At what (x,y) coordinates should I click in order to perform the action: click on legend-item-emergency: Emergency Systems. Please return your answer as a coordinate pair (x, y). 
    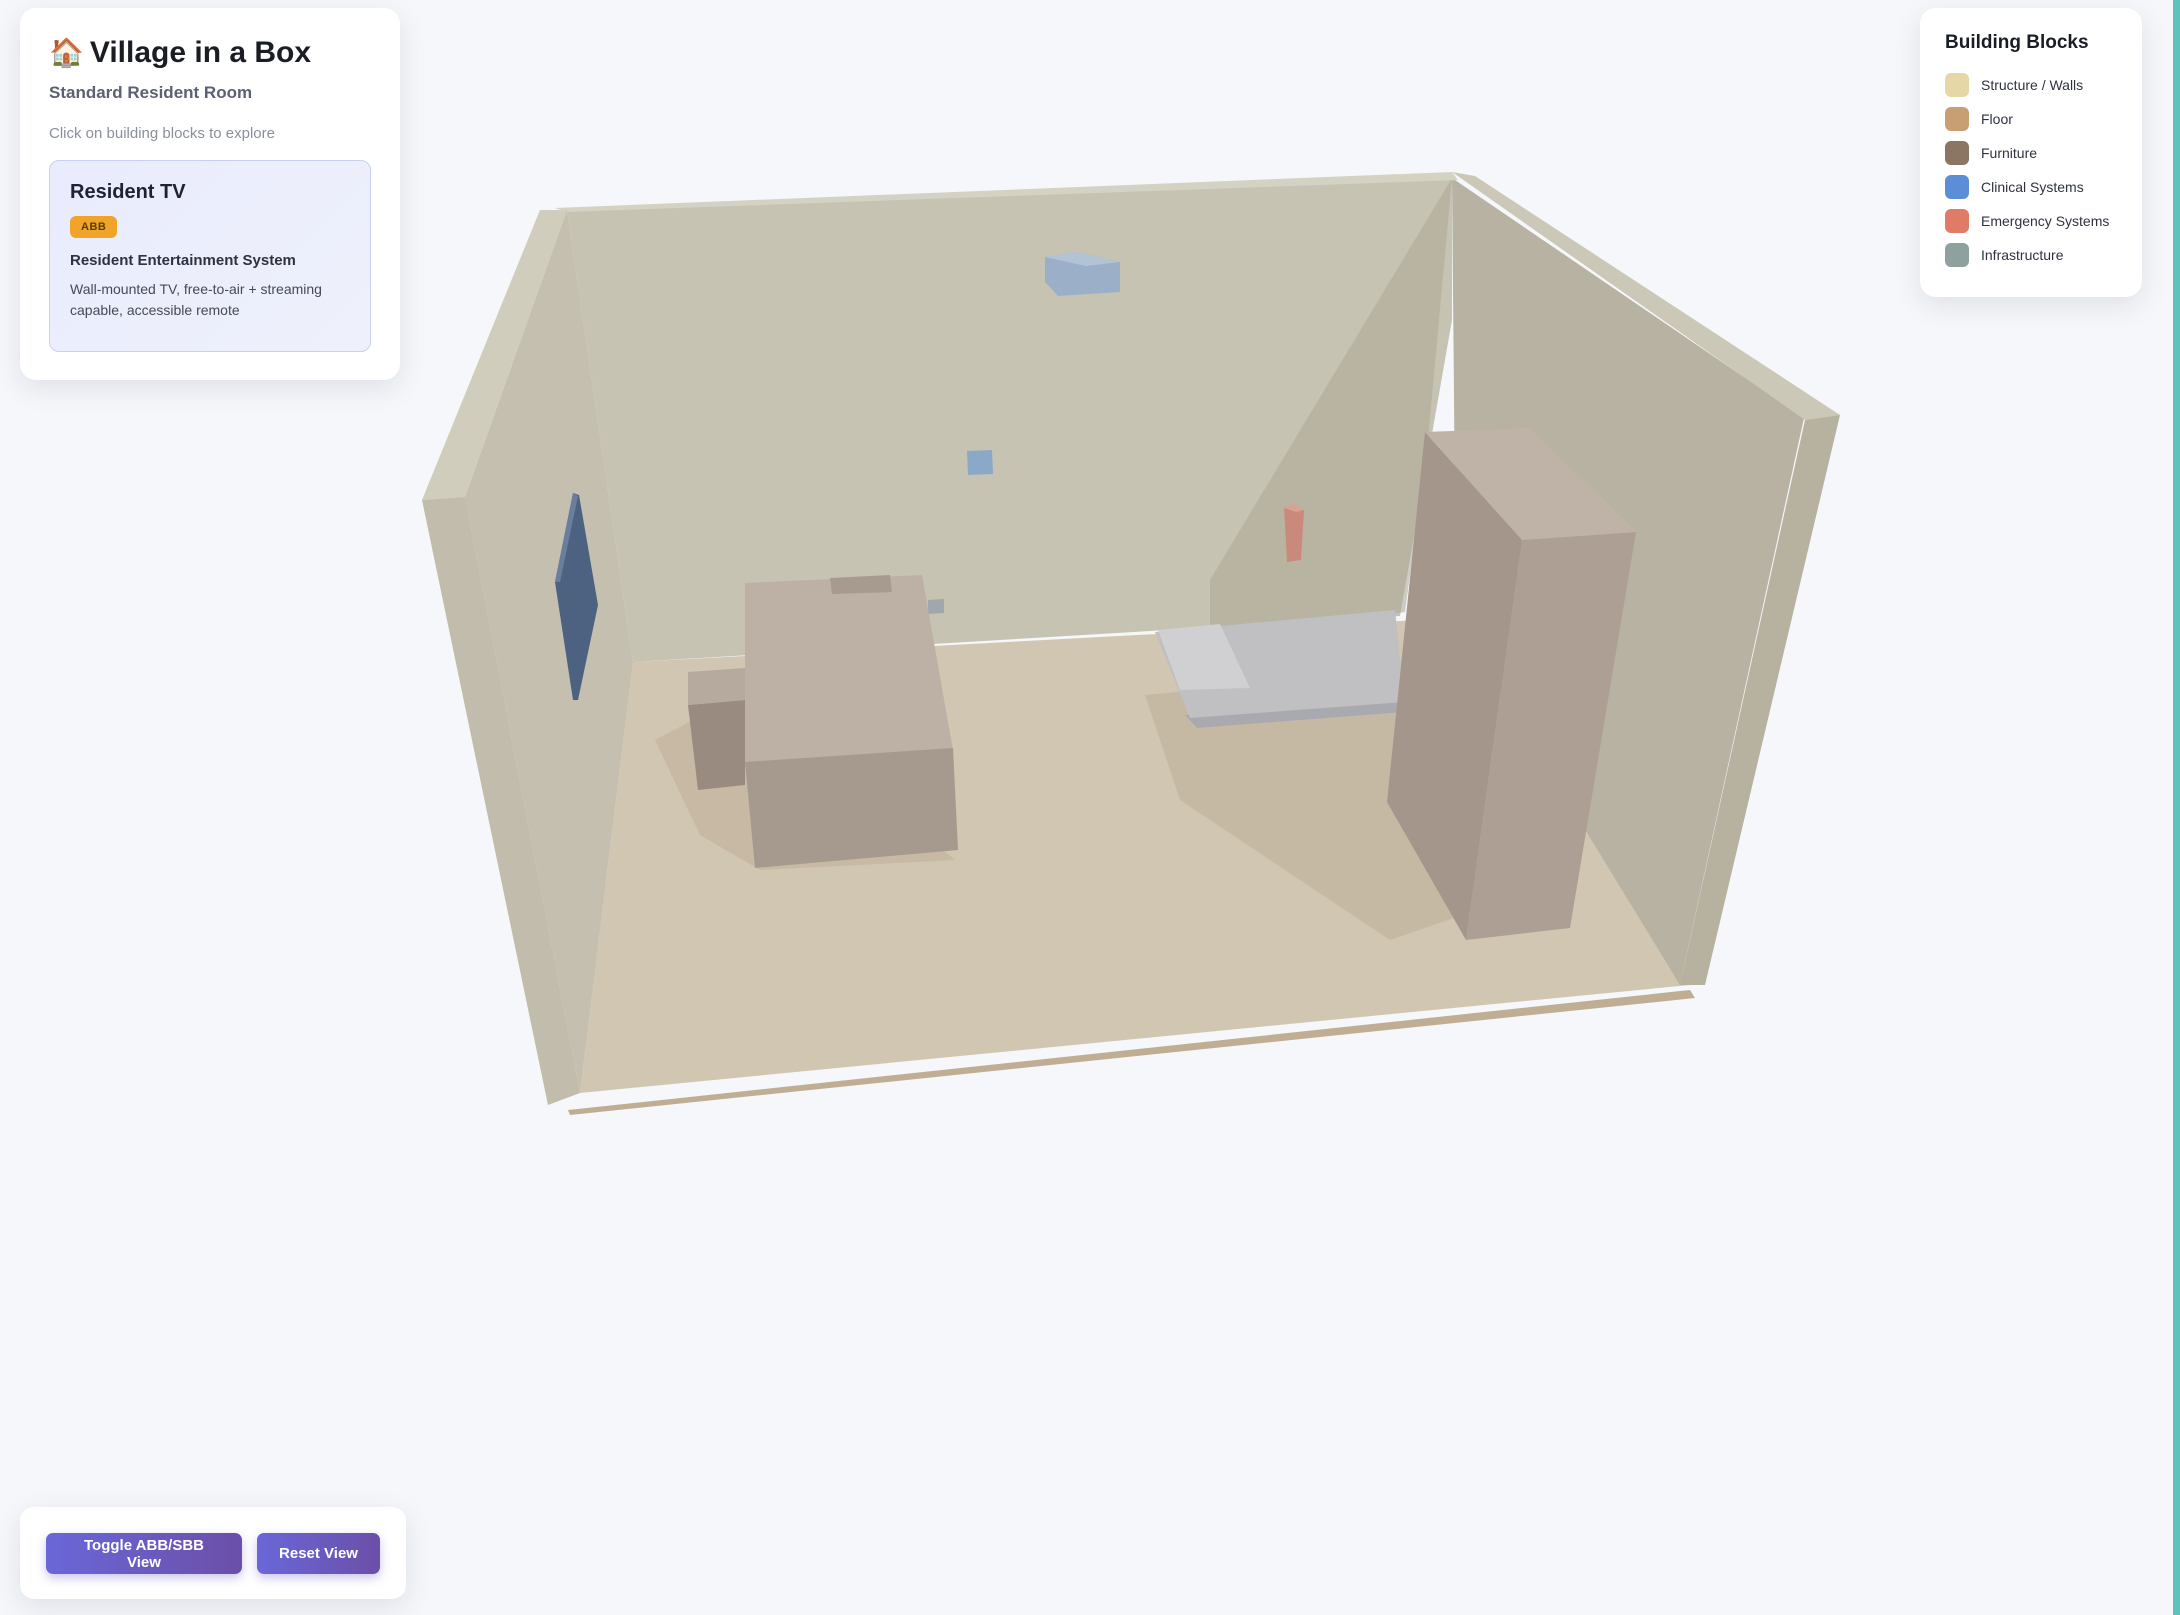
    Looking at the image, I should click on (2031, 221).